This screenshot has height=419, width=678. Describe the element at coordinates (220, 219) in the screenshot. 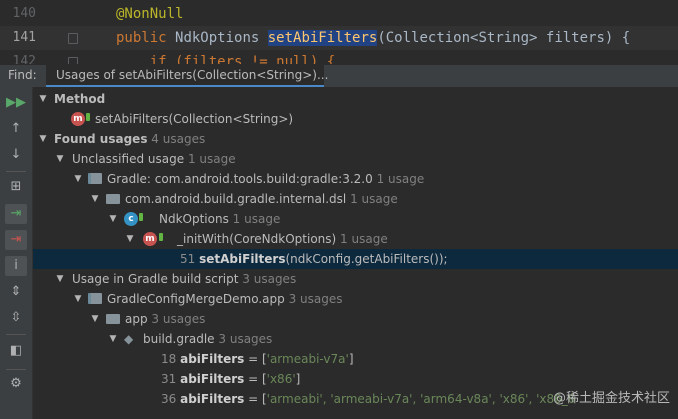

I see `node-label: NdkOptions 1 usage` at that location.